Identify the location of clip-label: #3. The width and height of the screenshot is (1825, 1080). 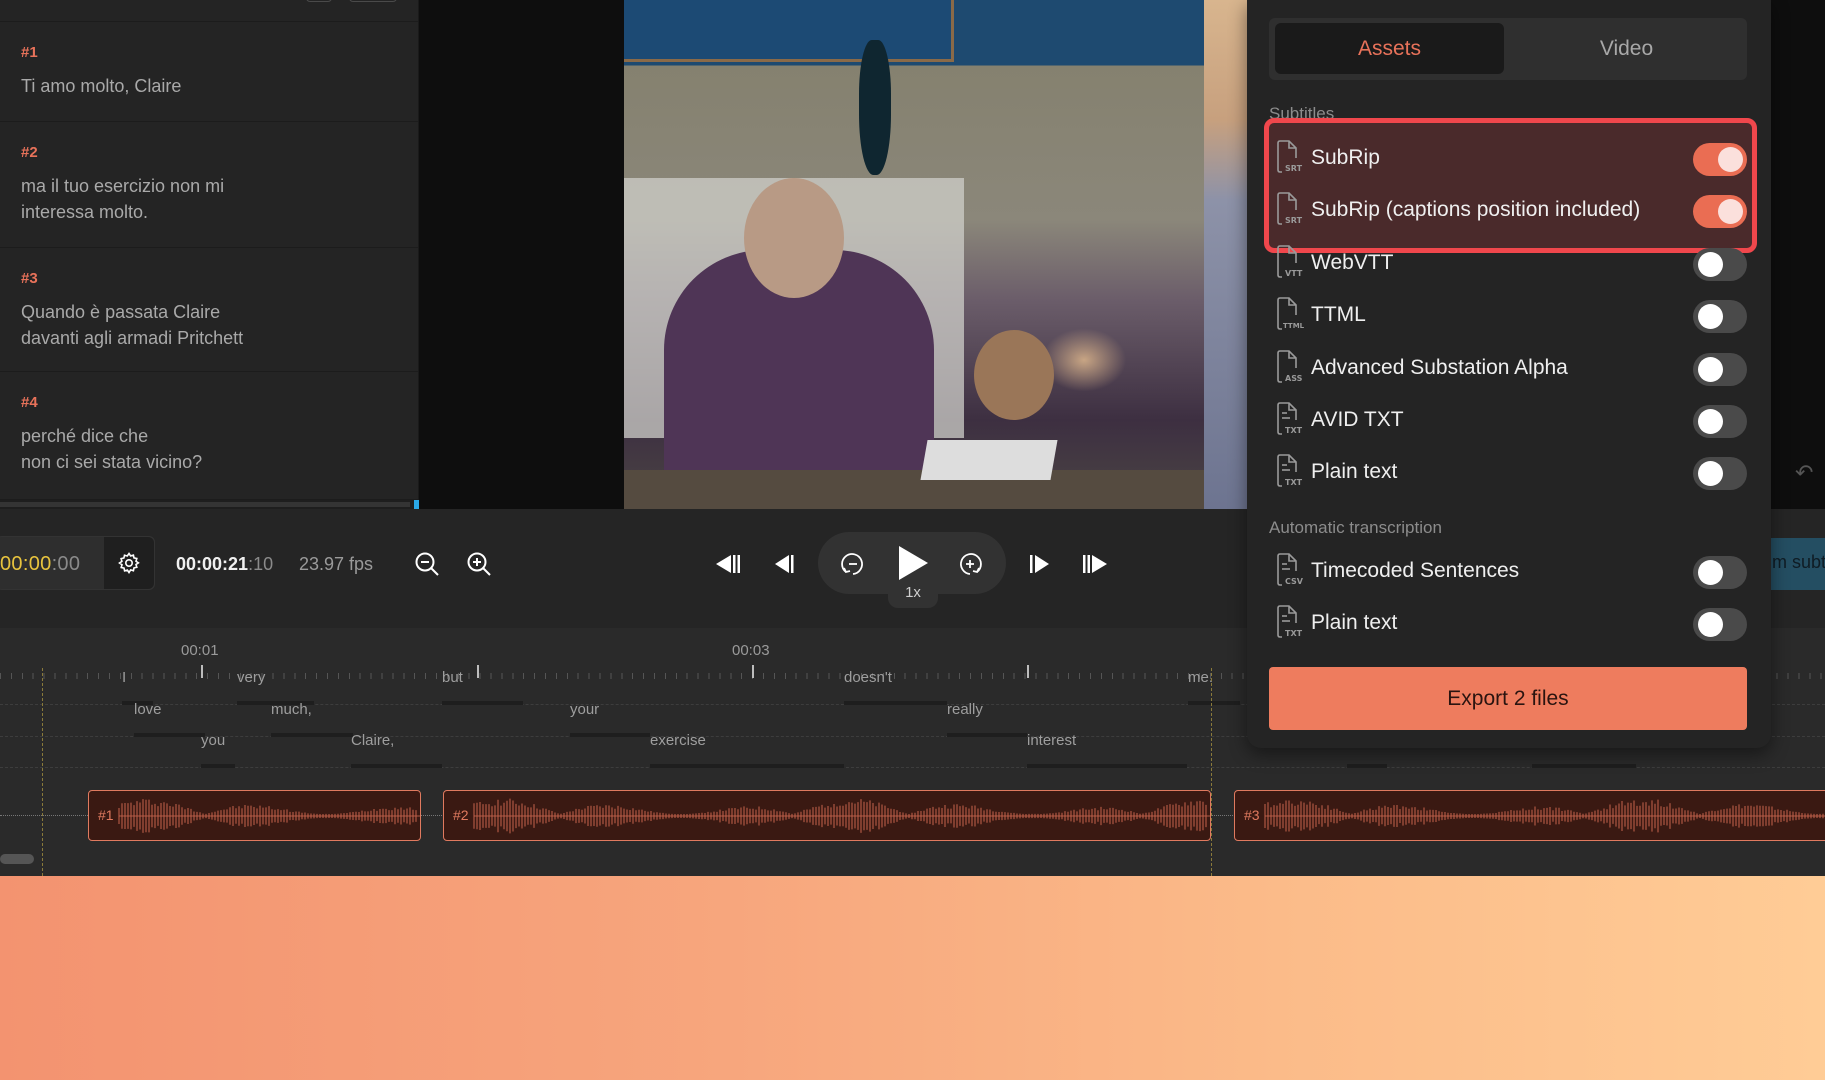
(1252, 815).